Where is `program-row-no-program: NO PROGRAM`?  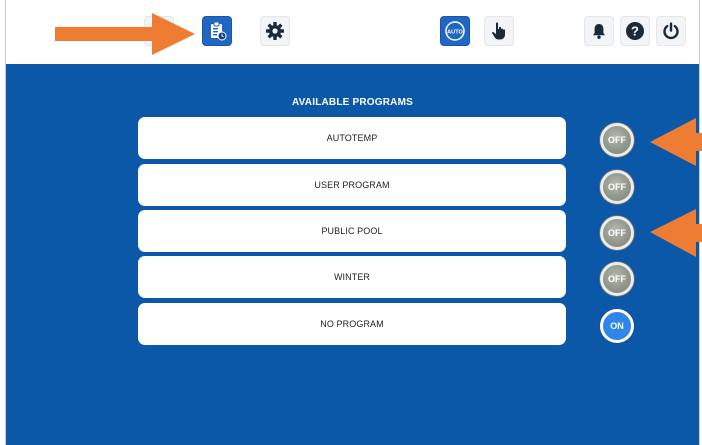 program-row-no-program: NO PROGRAM is located at coordinates (352, 324).